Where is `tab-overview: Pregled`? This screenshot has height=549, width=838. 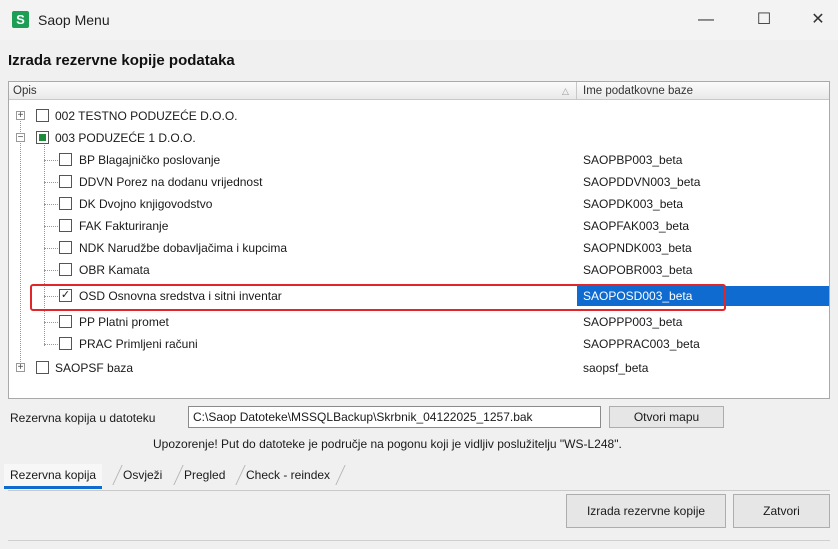 tab-overview: Pregled is located at coordinates (204, 475).